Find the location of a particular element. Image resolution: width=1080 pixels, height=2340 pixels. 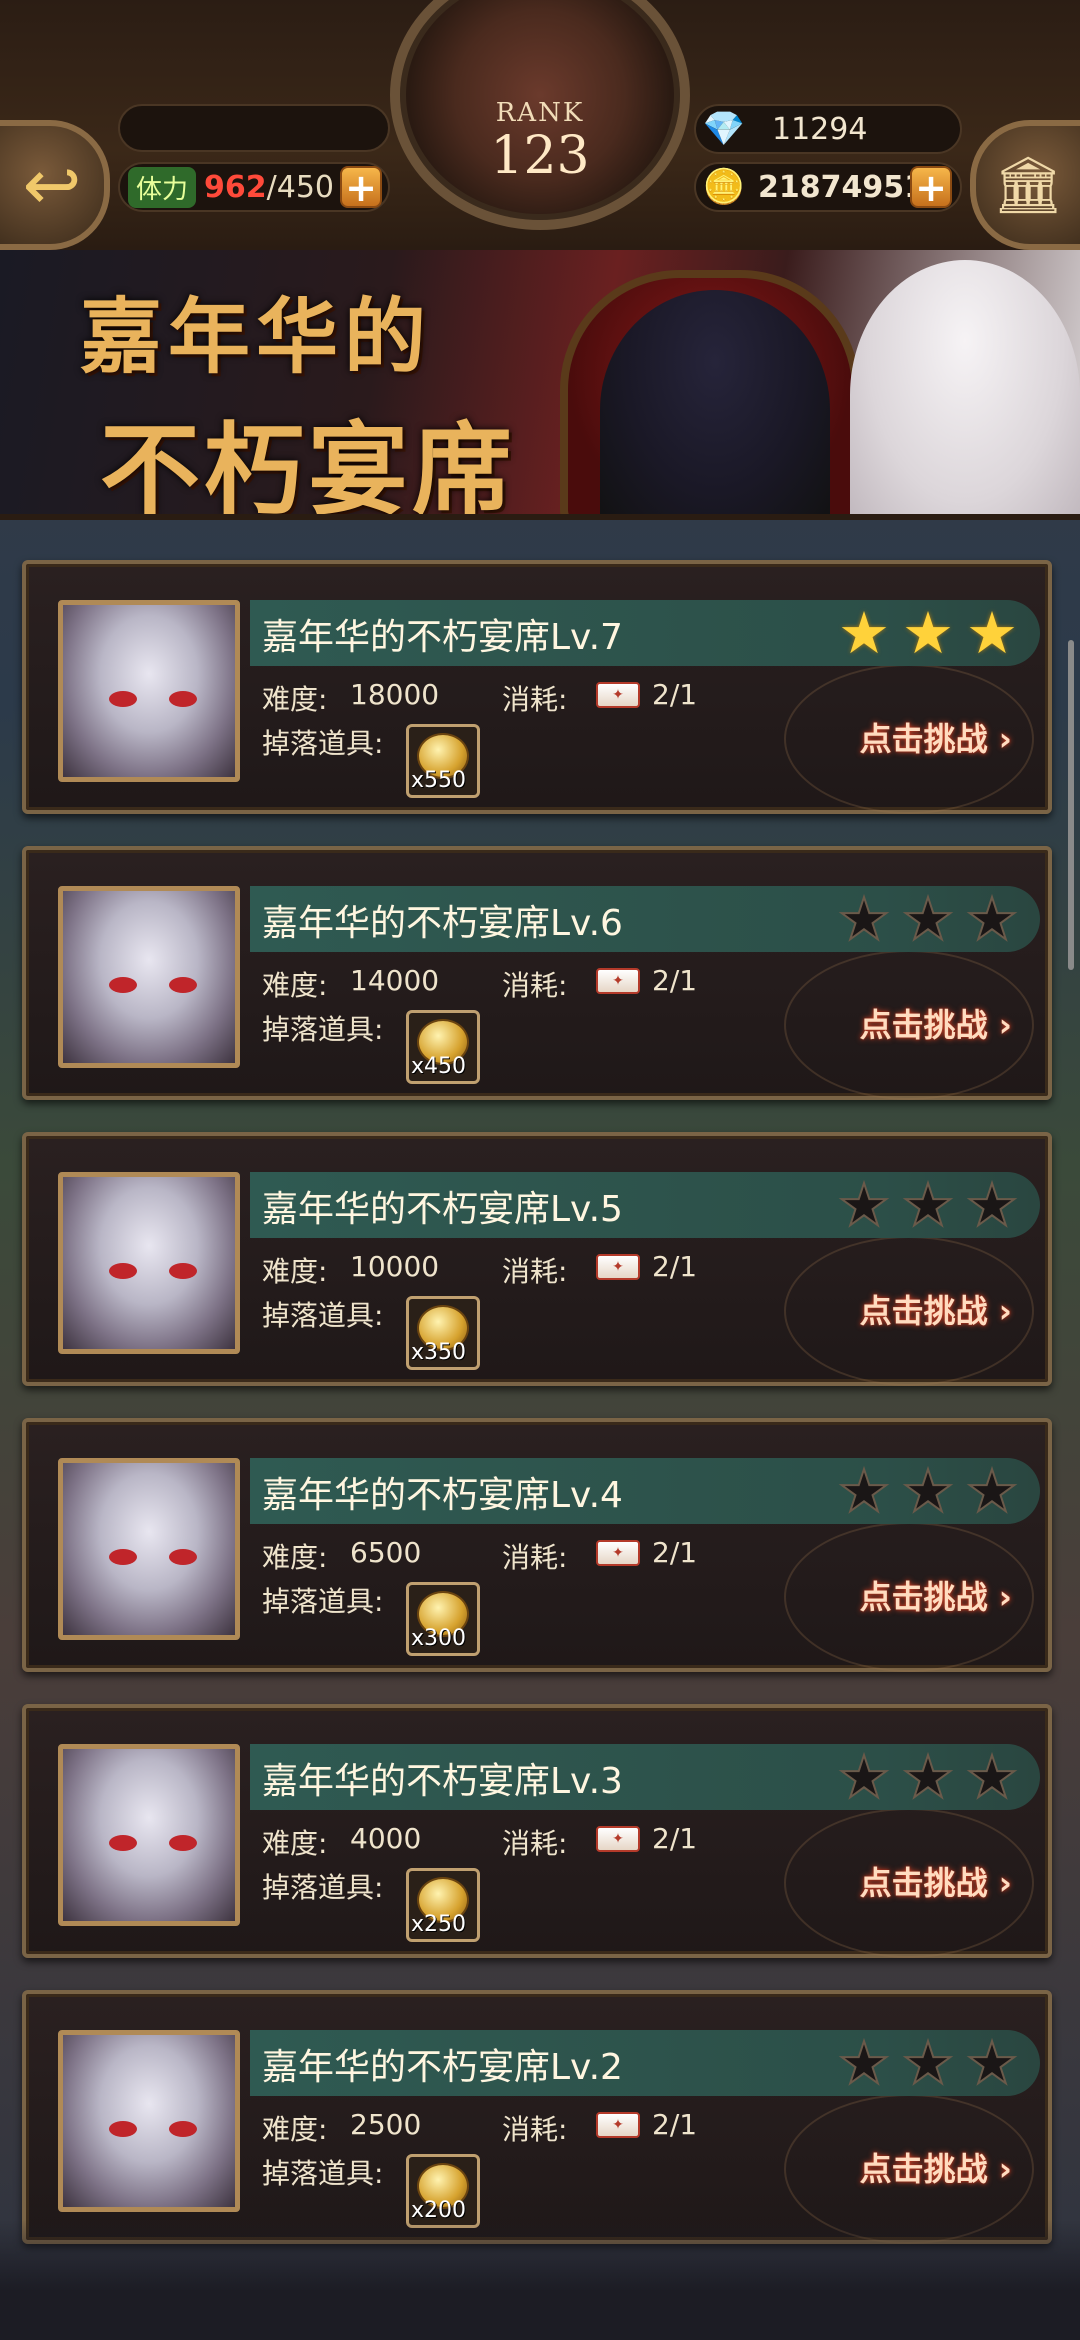

dark-haired-character-art is located at coordinates (715, 402).